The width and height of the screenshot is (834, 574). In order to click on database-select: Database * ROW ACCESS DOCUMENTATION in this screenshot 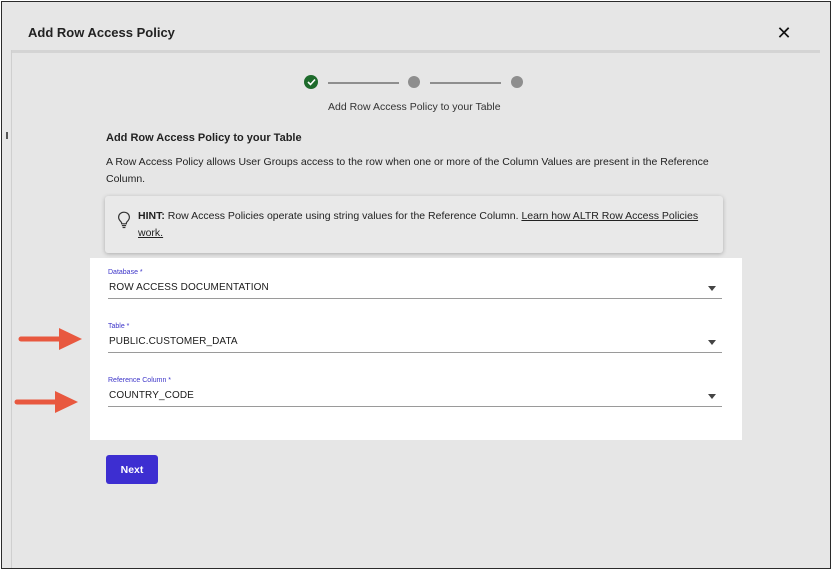, I will do `click(415, 284)`.